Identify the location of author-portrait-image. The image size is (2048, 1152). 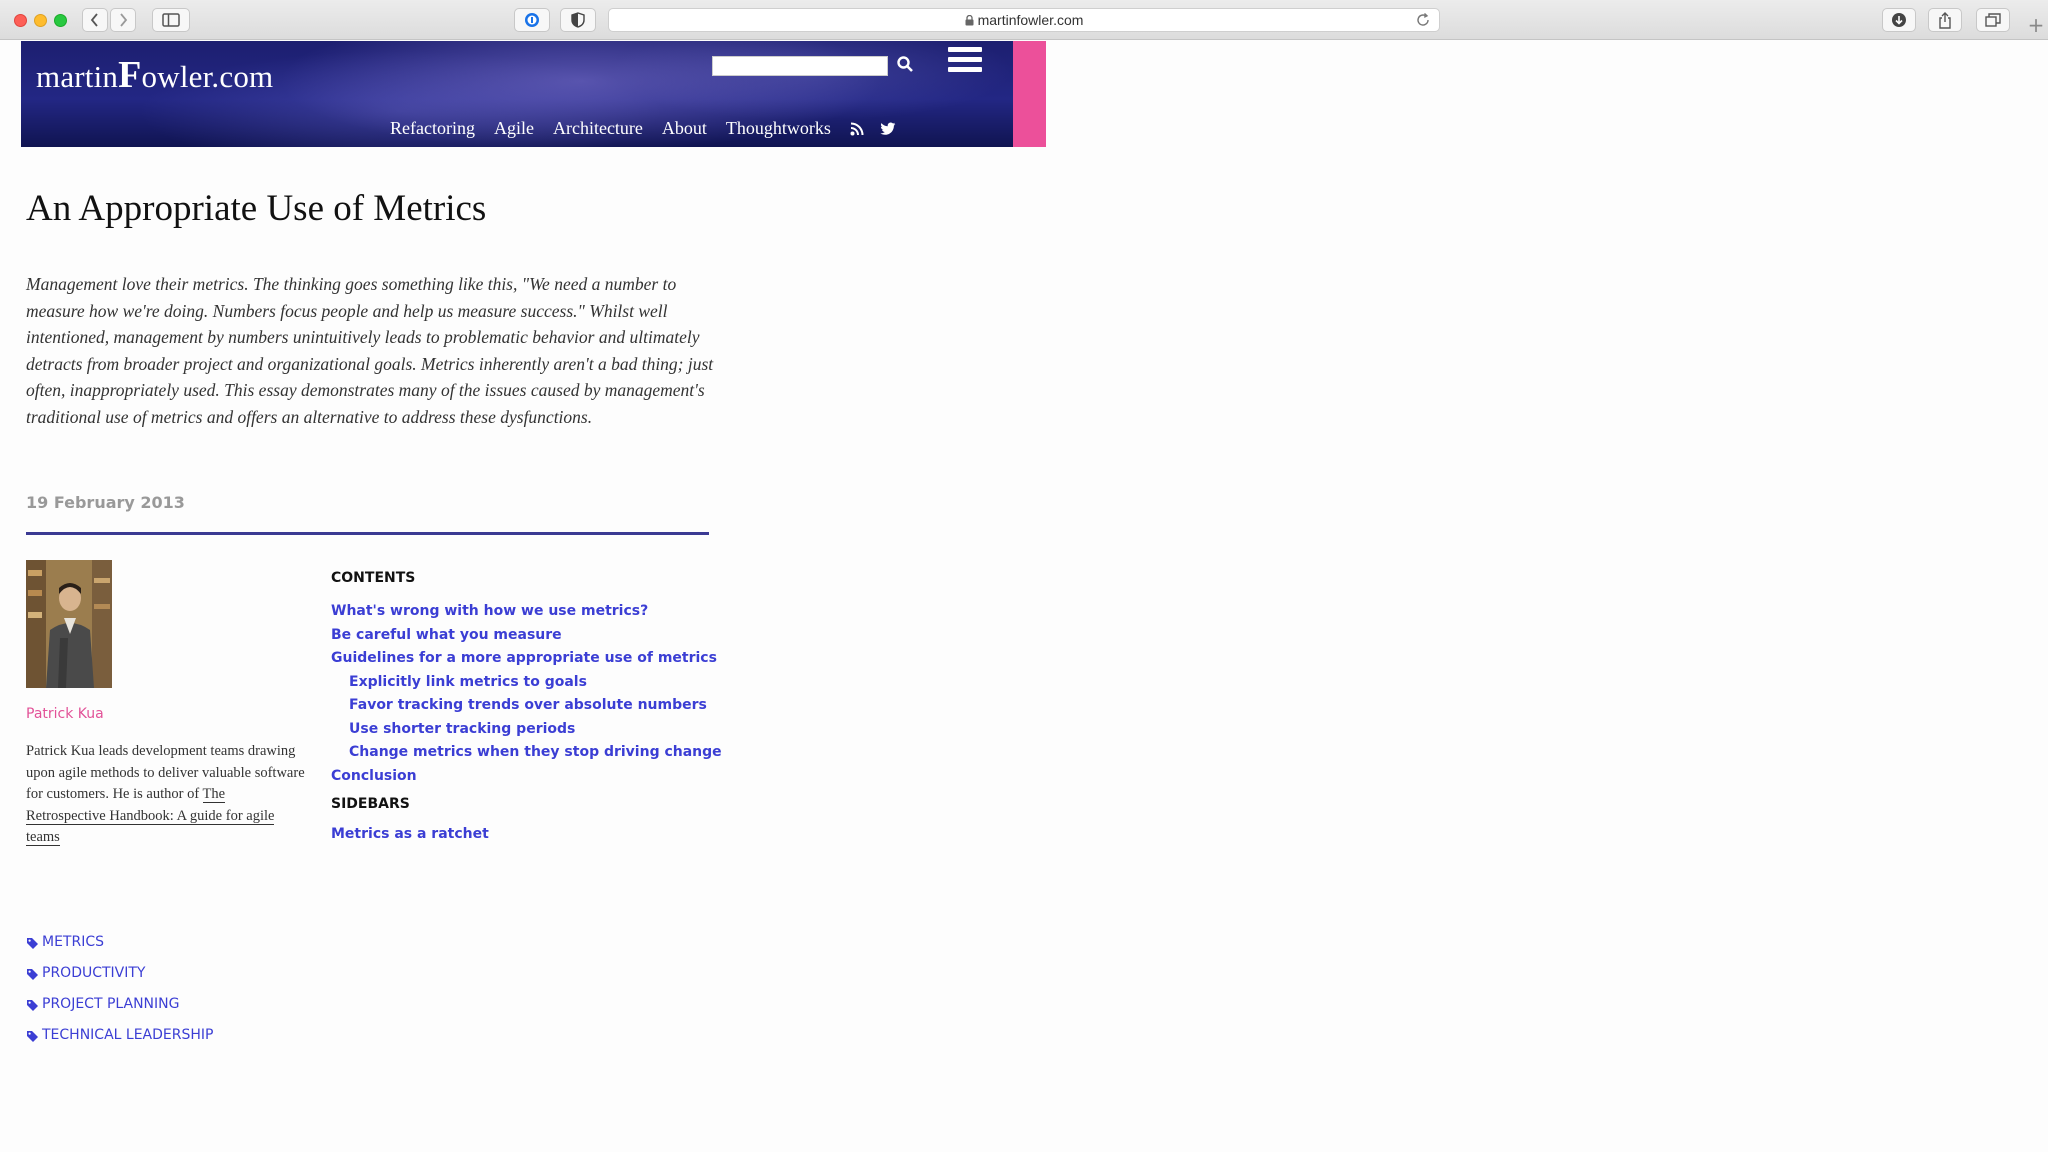
(69, 624).